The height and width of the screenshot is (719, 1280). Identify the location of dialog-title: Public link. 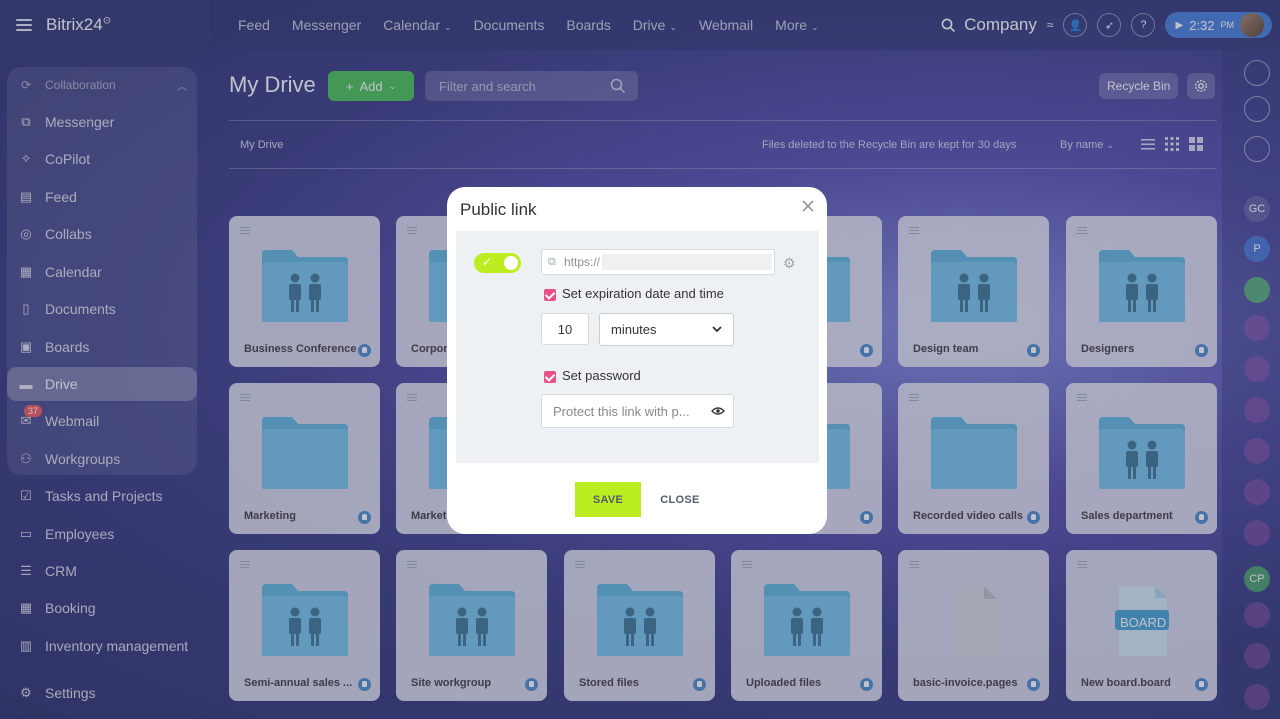
(498, 209).